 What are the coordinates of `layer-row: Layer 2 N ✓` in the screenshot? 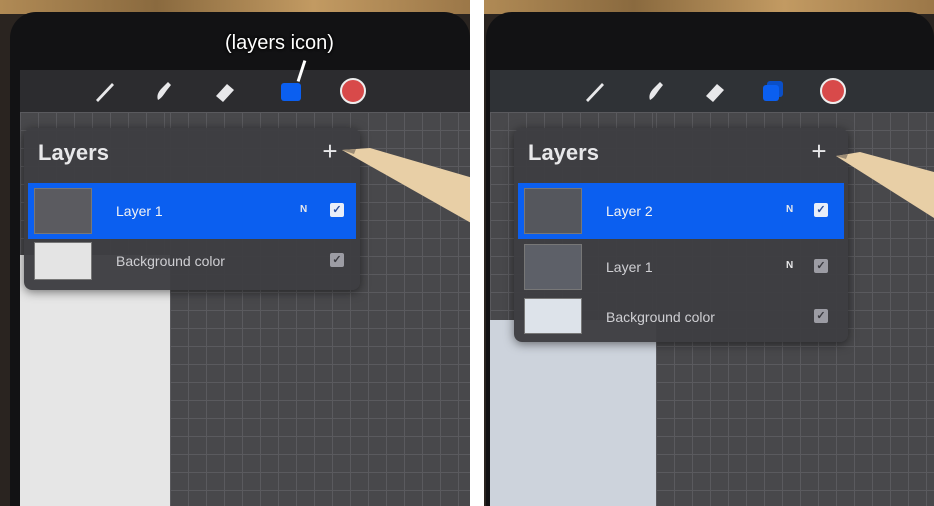 It's located at (681, 211).